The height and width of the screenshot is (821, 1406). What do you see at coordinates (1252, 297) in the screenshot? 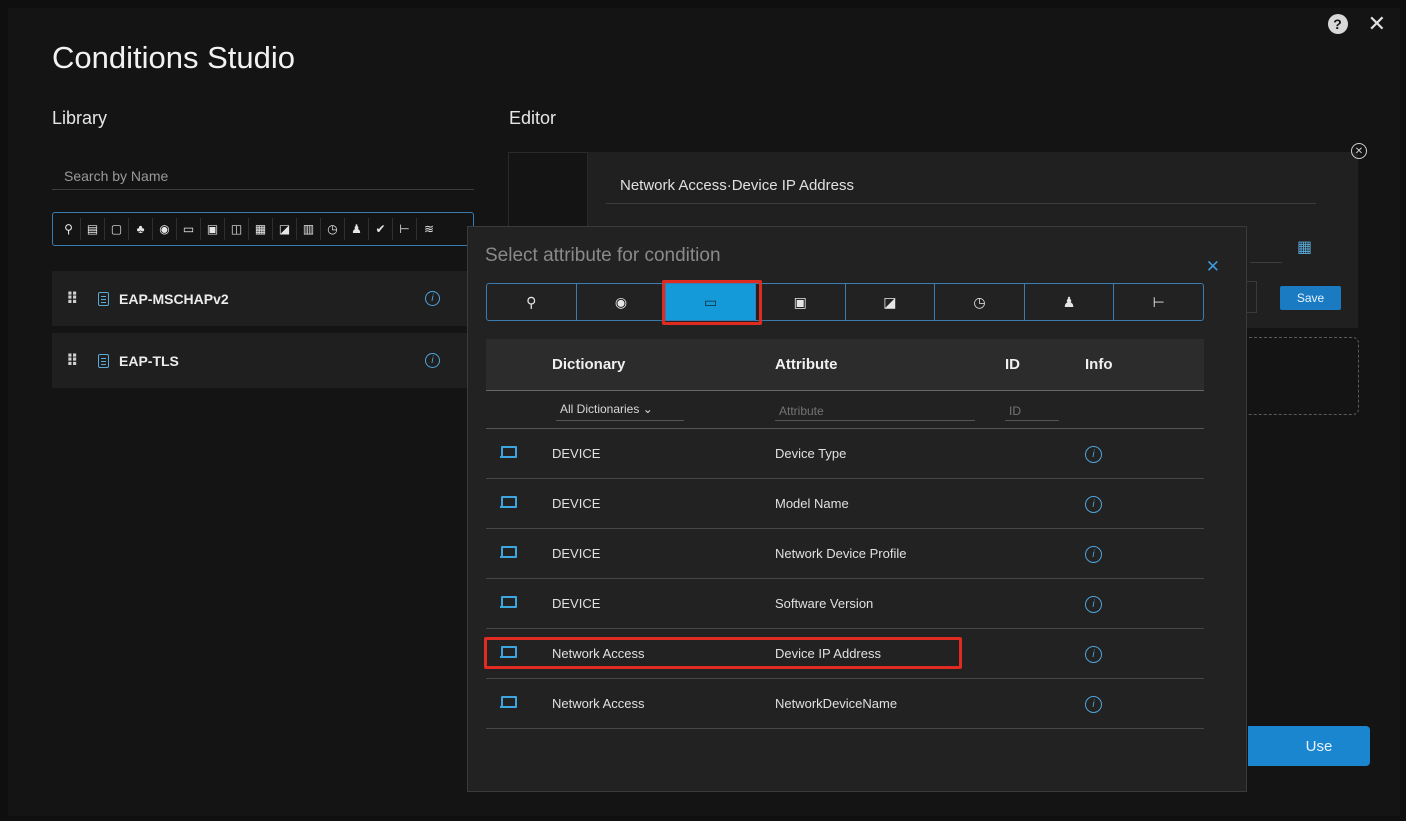
I see `editor-operator-field` at bounding box center [1252, 297].